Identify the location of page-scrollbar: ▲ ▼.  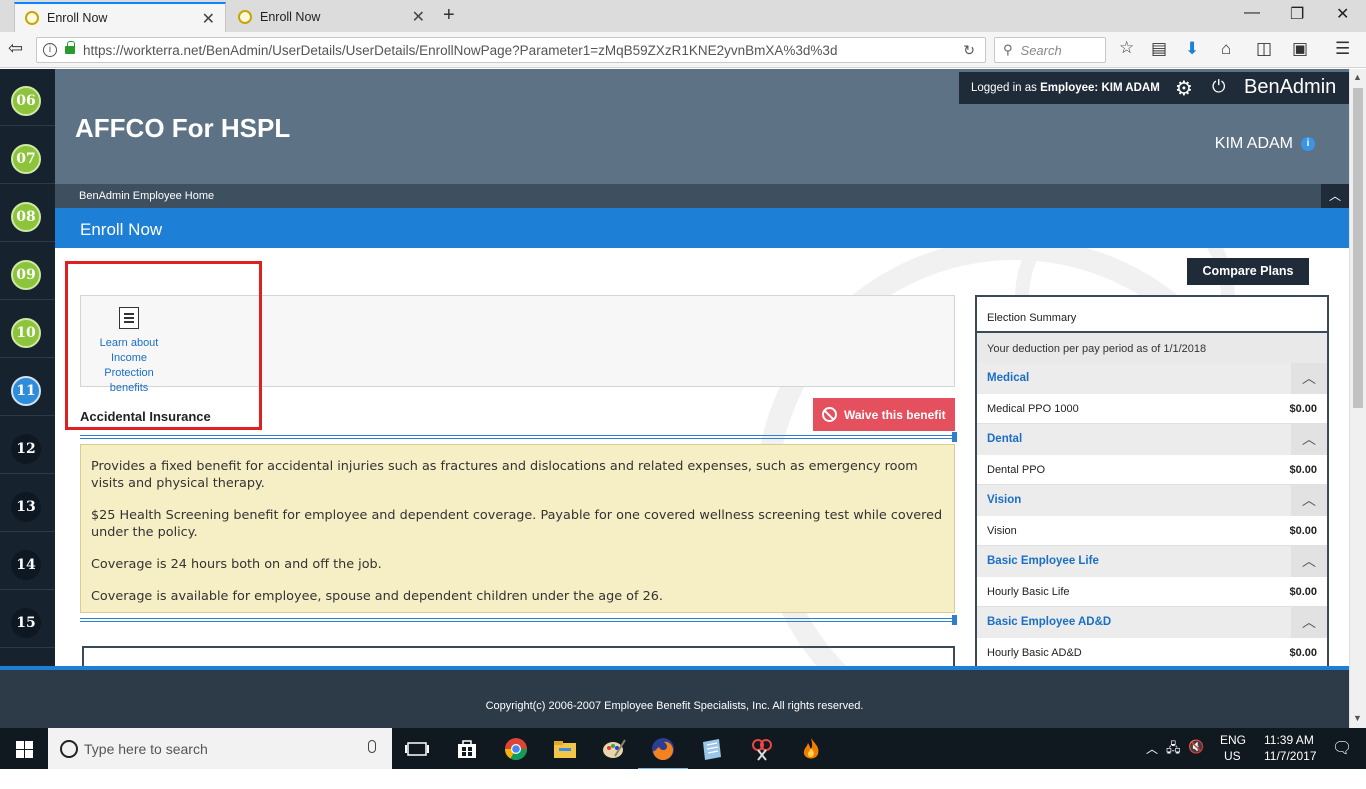
(1357, 398).